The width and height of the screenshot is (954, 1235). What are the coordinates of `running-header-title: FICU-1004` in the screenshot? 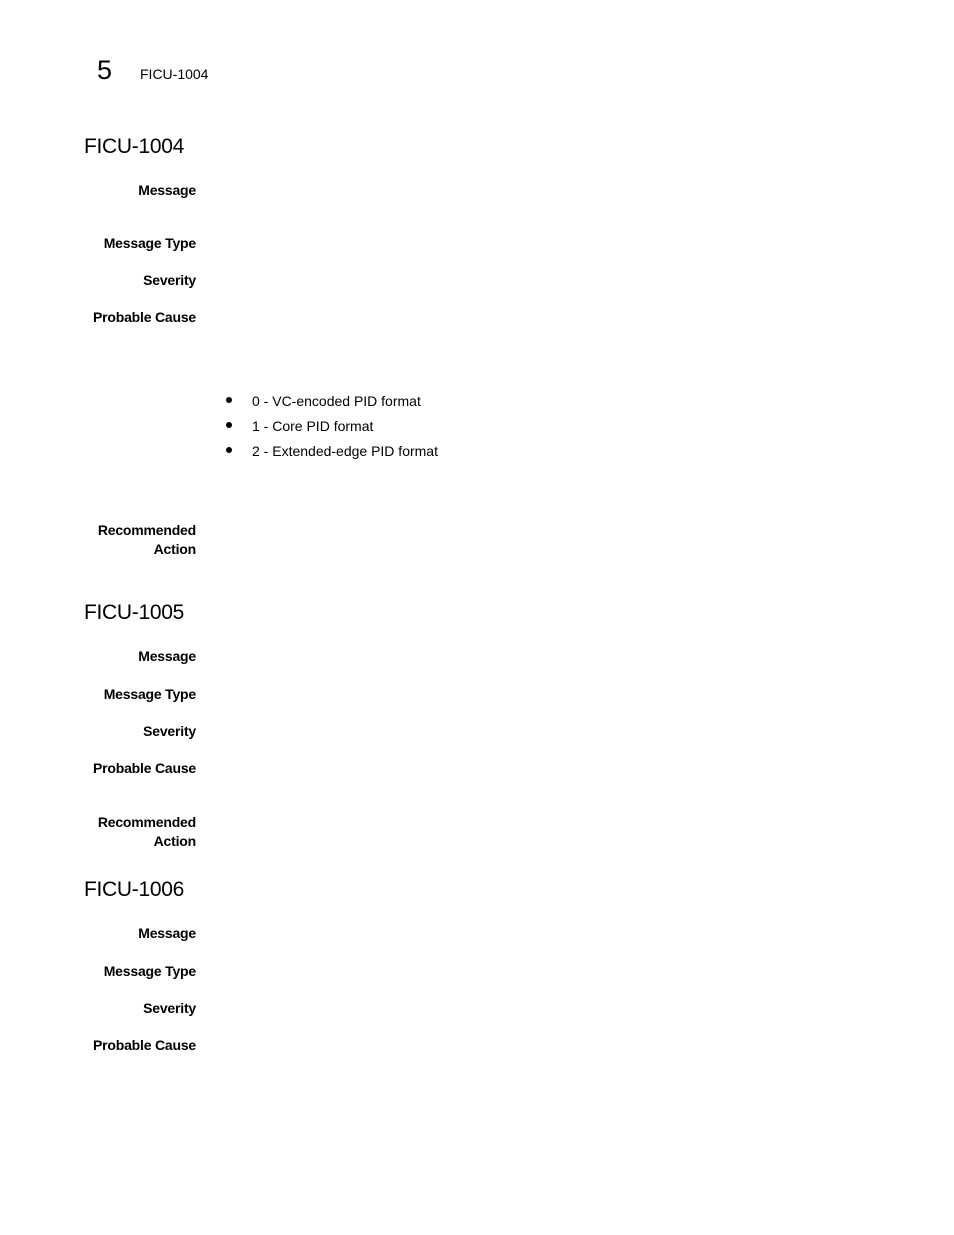 It's located at (174, 74).